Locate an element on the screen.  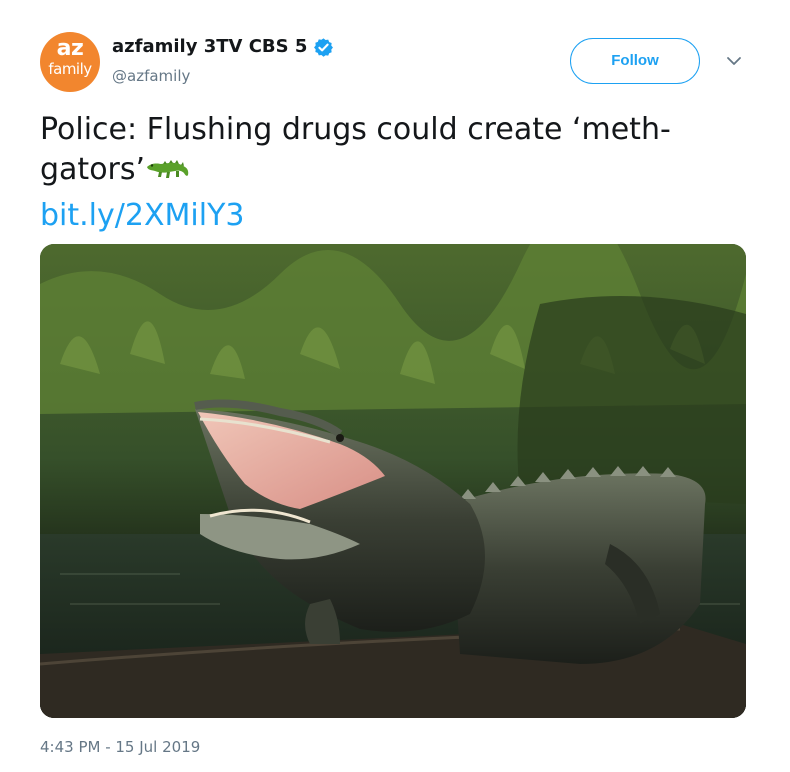
tweet-link: bit.ly/2XMilY3 is located at coordinates (142, 216).